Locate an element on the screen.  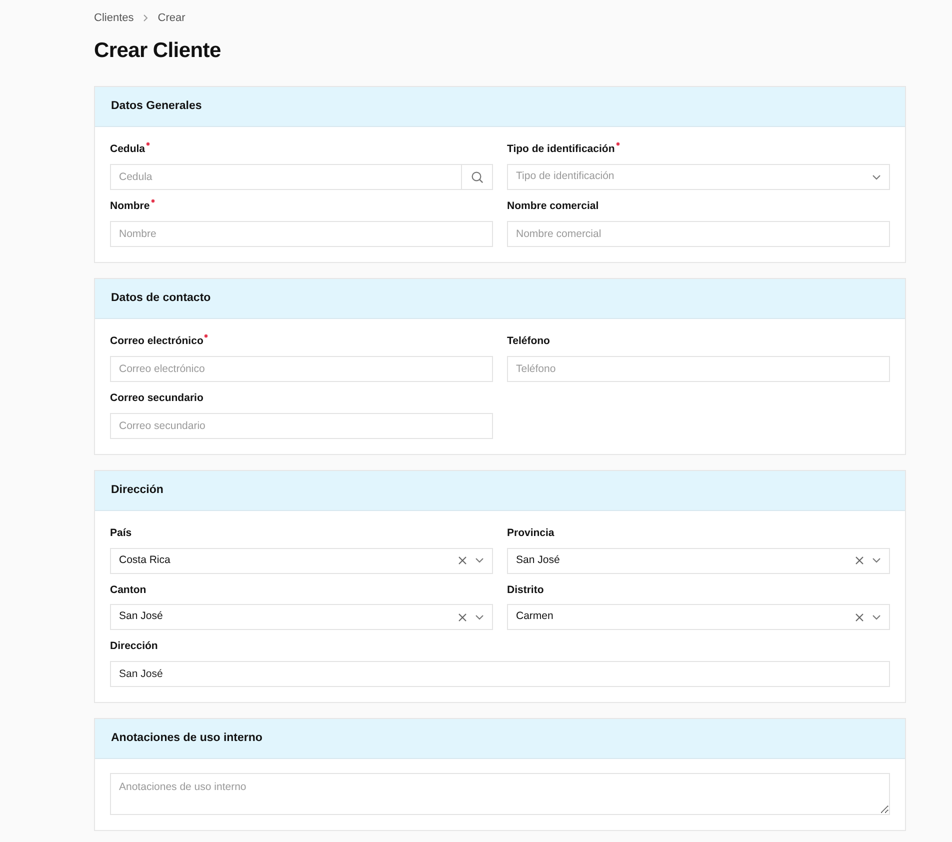
field-label: Cedula is located at coordinates (130, 150).